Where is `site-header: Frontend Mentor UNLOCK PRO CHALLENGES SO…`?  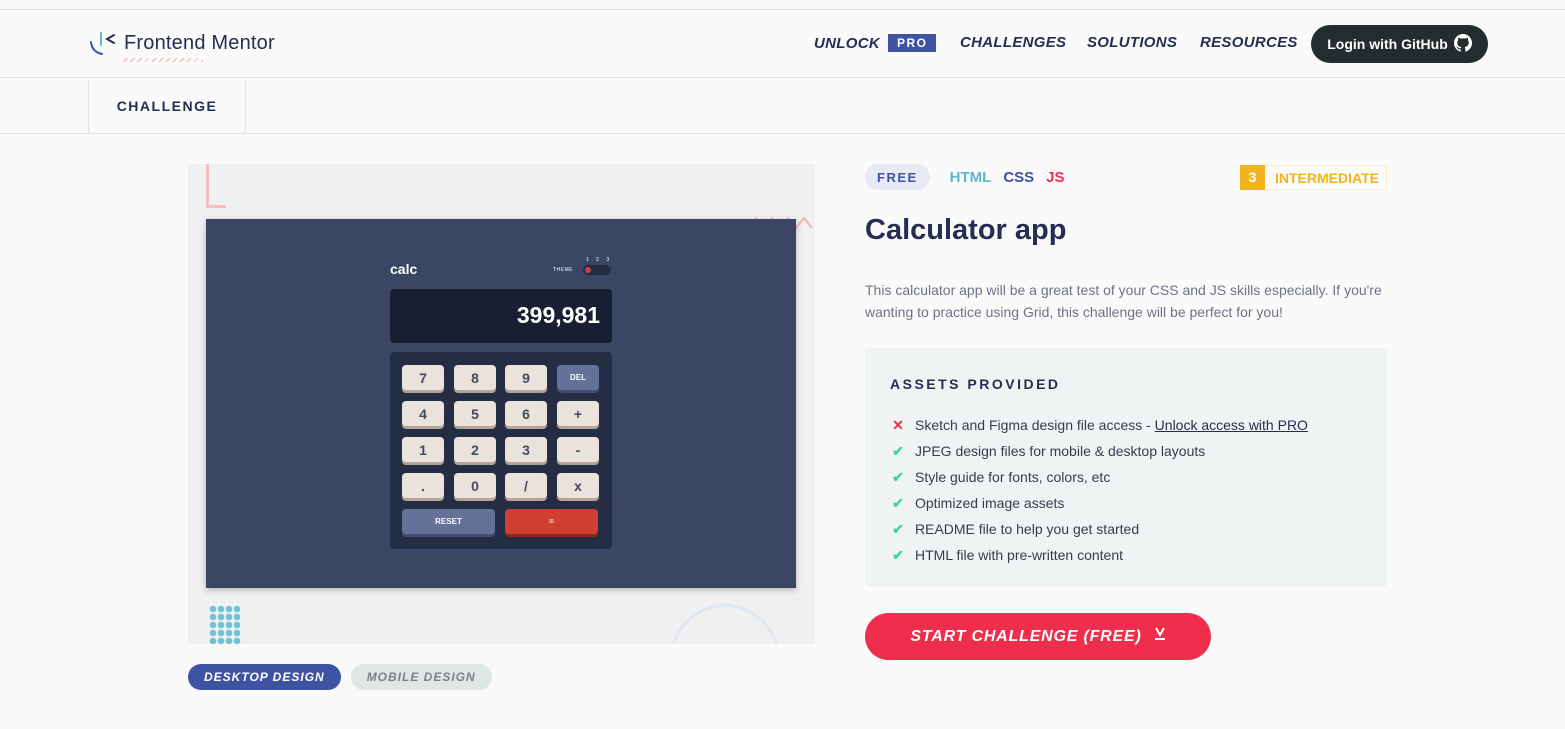 site-header: Frontend Mentor UNLOCK PRO CHALLENGES SO… is located at coordinates (782, 44).